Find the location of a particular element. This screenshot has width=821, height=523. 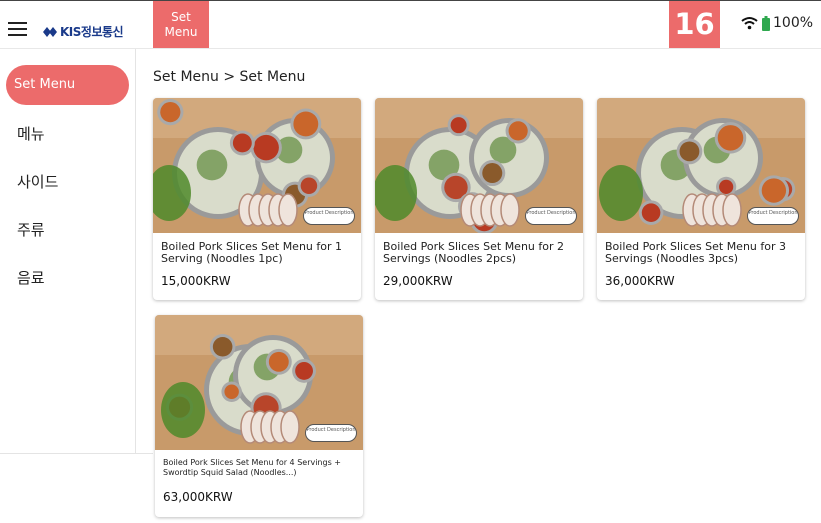

battery-percent: 100% is located at coordinates (793, 23).